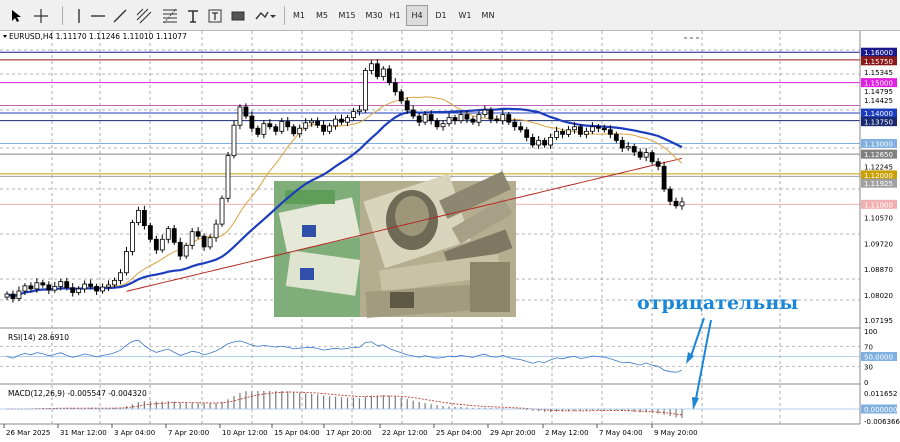 This screenshot has height=442, width=900. Describe the element at coordinates (299, 15) in the screenshot. I see `timeframe-button-0: M1` at that location.